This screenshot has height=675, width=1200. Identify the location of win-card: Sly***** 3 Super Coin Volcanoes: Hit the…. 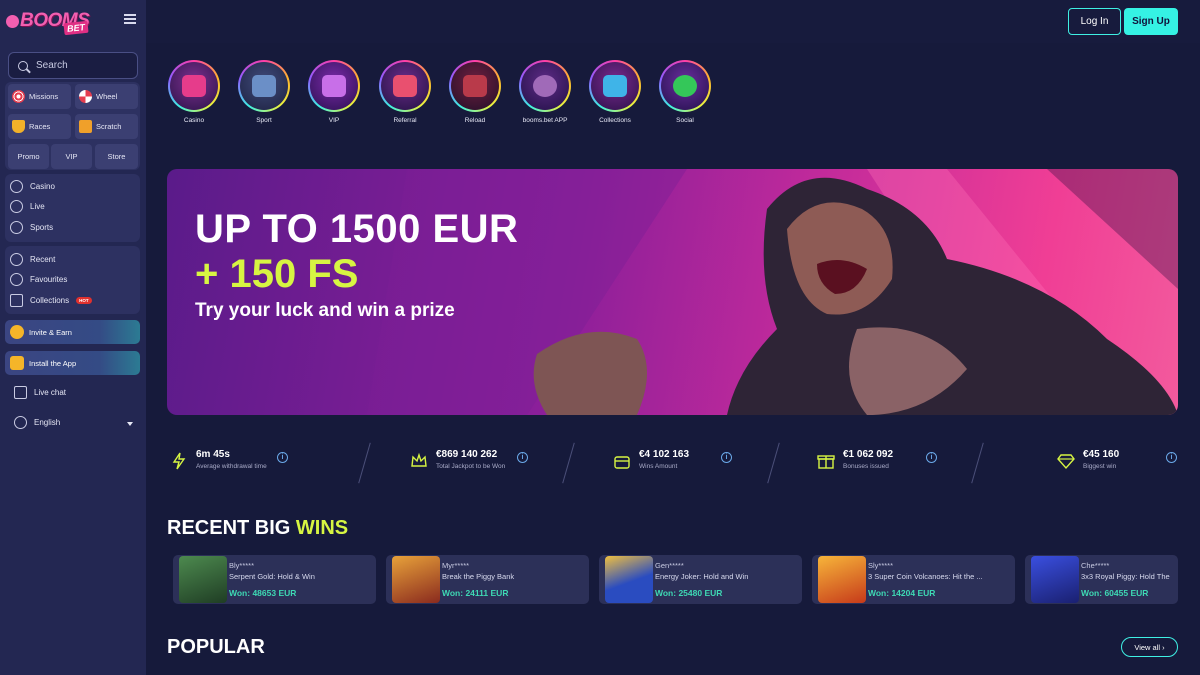
(913, 579).